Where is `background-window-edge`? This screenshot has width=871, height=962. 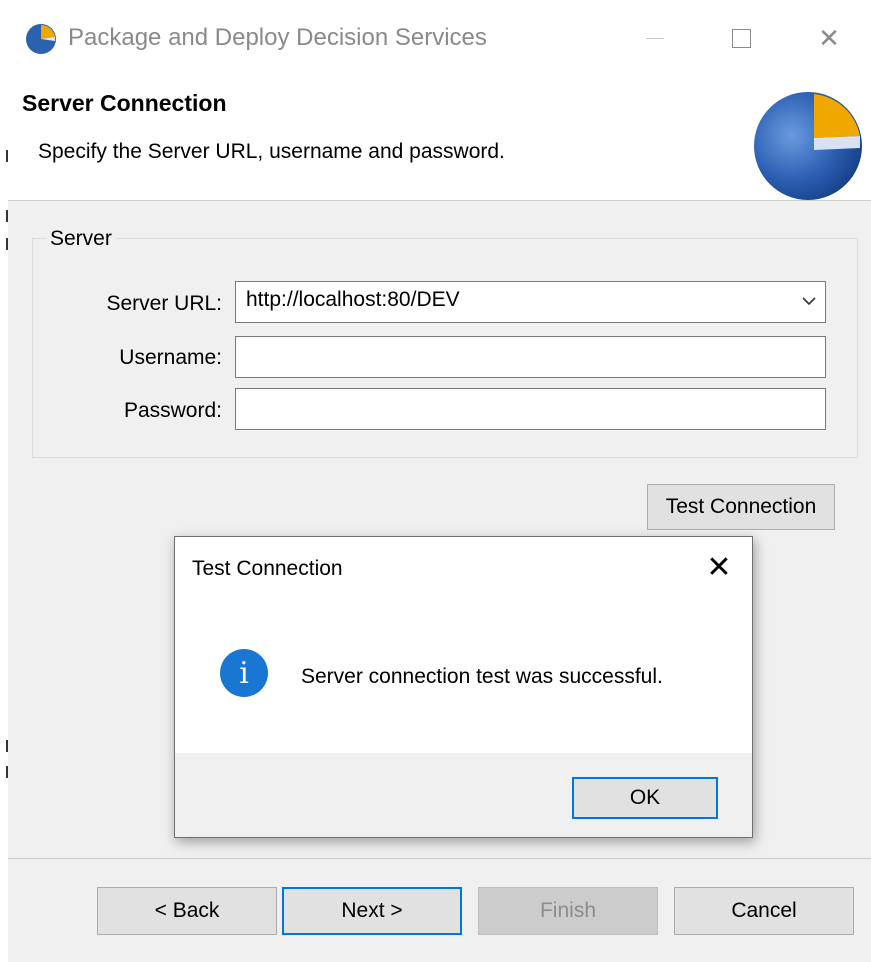 background-window-edge is located at coordinates (4, 481).